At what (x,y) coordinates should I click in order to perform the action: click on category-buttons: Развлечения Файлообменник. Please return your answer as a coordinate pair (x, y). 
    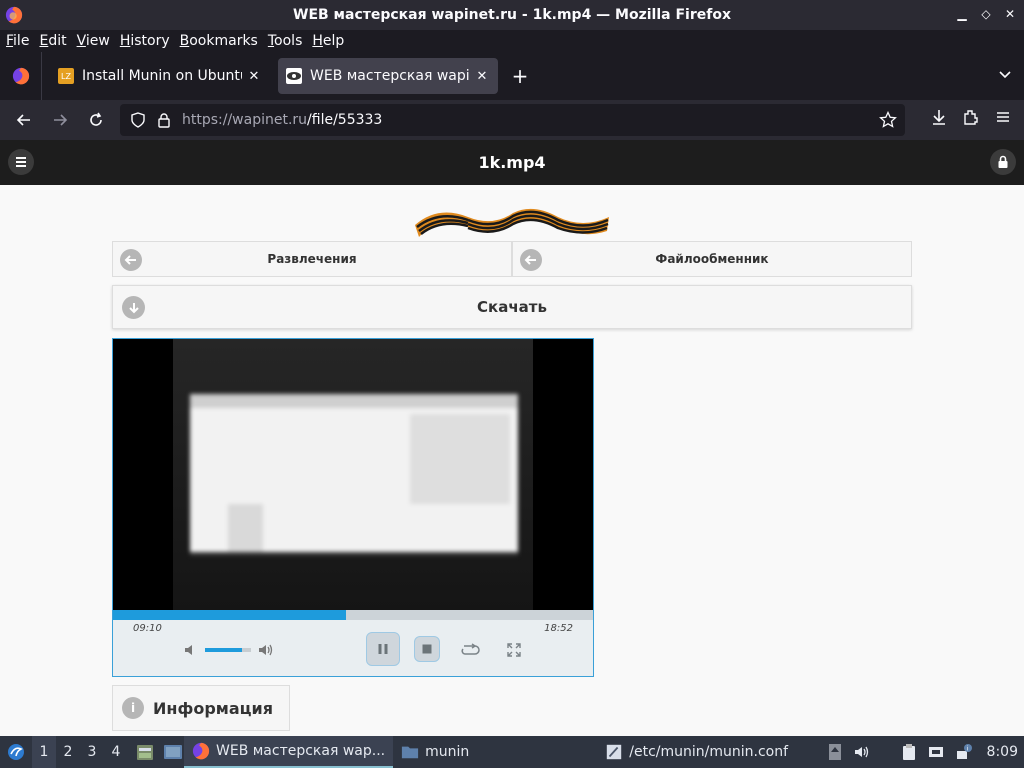
    Looking at the image, I should click on (512, 259).